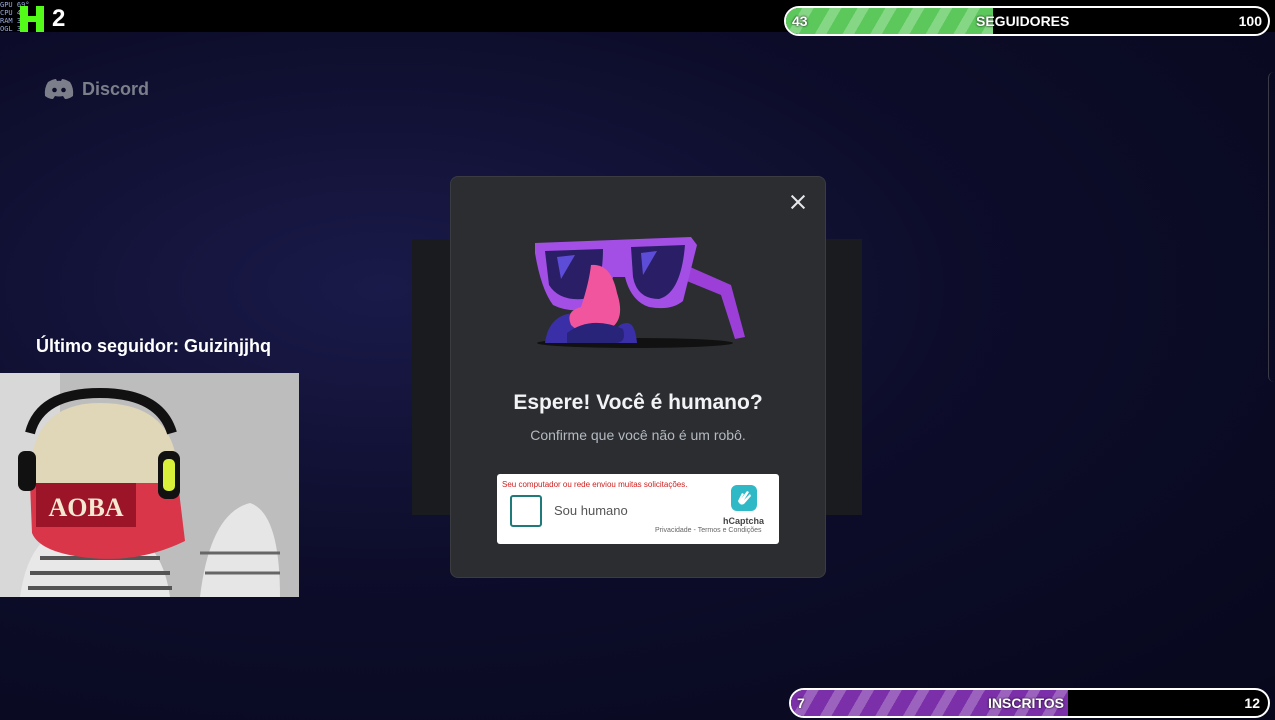  I want to click on subscribers-goal-bar: 7 INSCRITOS 12, so click(1029, 703).